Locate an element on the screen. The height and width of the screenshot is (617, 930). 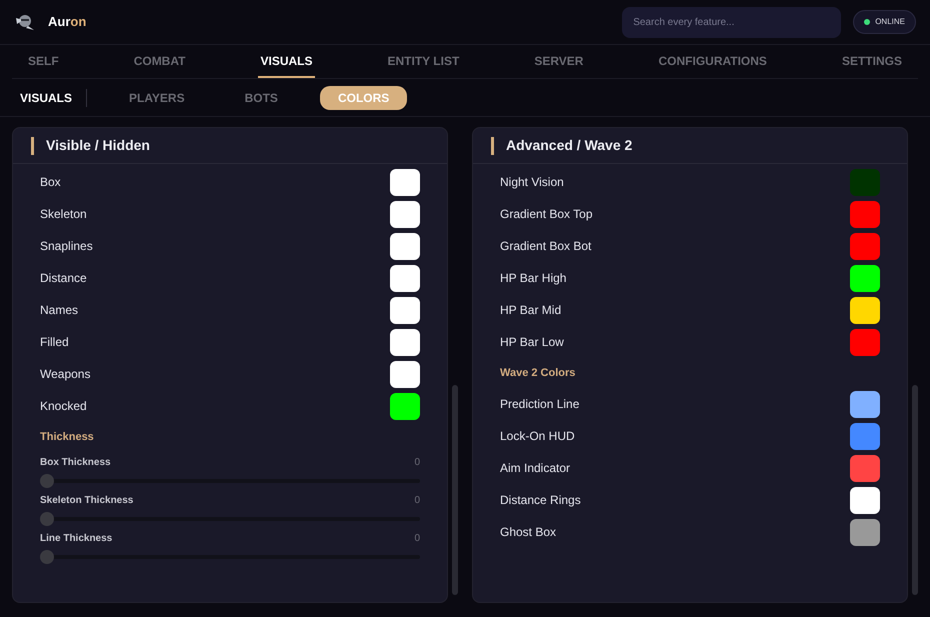
slider-label: Skeleton Thickness is located at coordinates (87, 501).